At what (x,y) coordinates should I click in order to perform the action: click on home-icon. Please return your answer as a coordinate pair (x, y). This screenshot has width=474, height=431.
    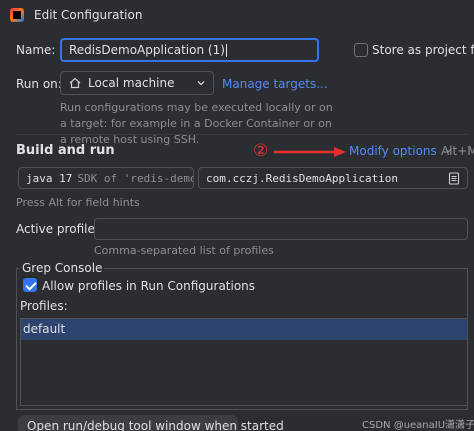
    Looking at the image, I should click on (75, 83).